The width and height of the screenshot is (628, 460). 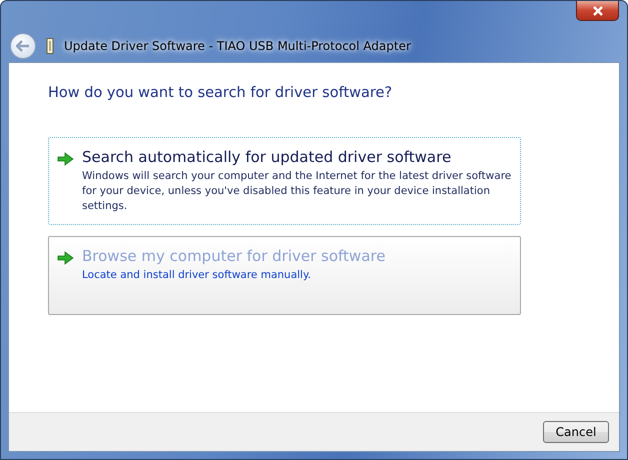 What do you see at coordinates (50, 46) in the screenshot?
I see `usb-device-icon` at bounding box center [50, 46].